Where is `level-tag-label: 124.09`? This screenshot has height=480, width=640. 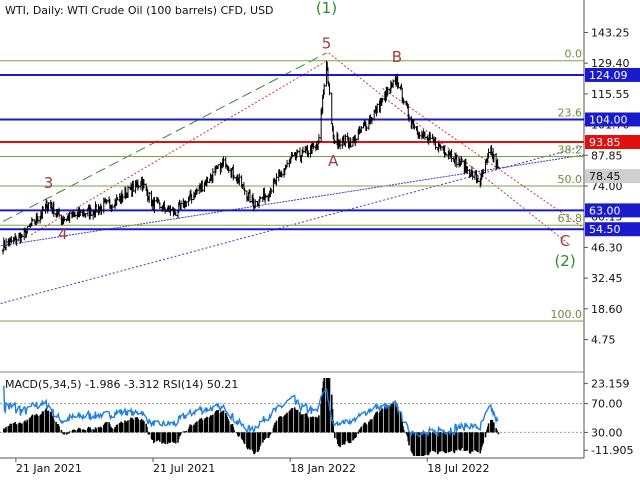
level-tag-label: 124.09 is located at coordinates (608, 75).